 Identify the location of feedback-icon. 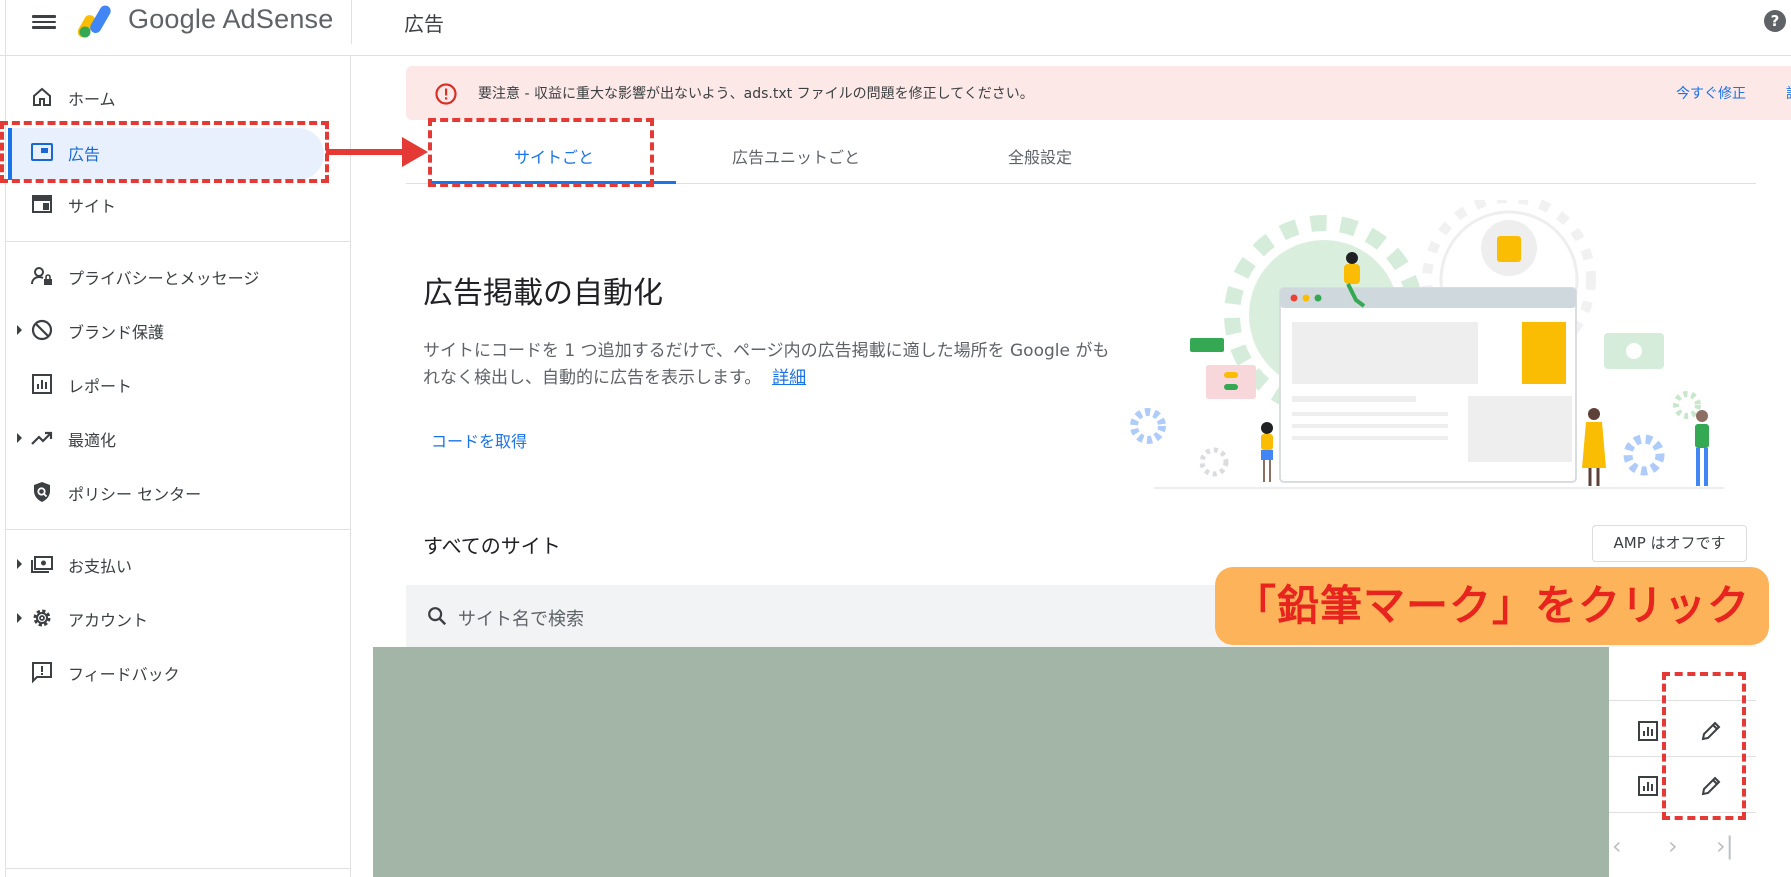
(42, 673).